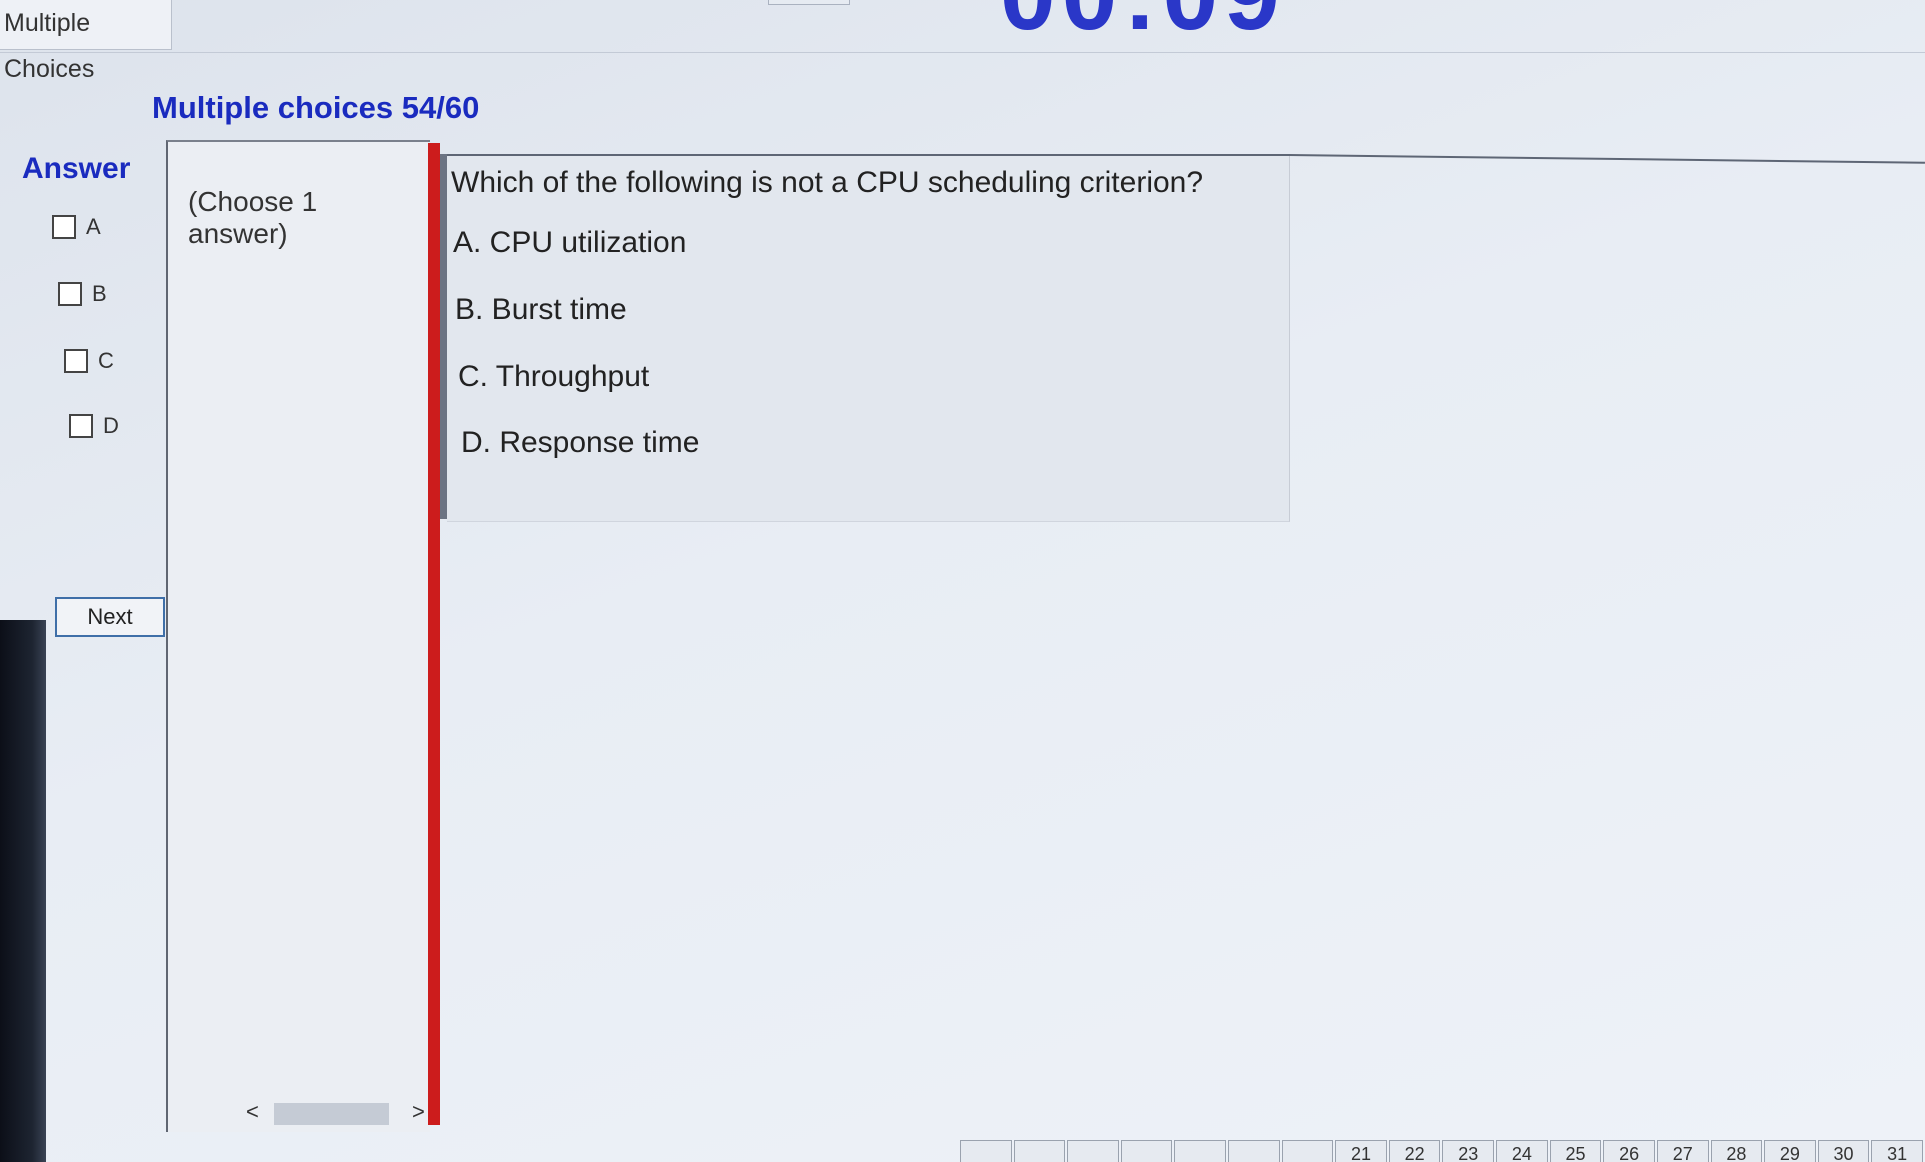 This screenshot has height=1162, width=1925. What do you see at coordinates (541, 309) in the screenshot?
I see `choice-b: B. Burst time` at bounding box center [541, 309].